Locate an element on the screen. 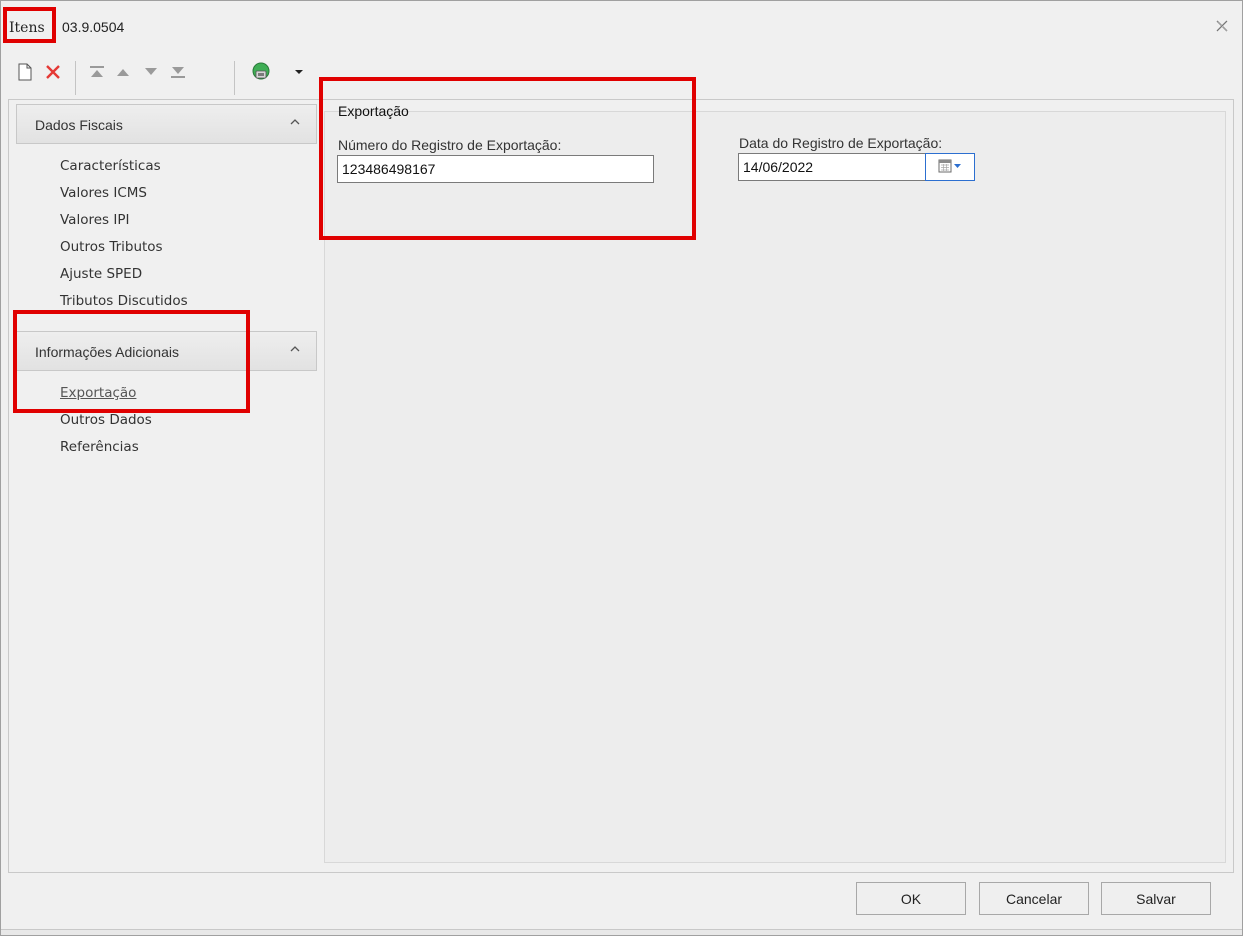 The height and width of the screenshot is (936, 1243). dropdown-arrow-icon is located at coordinates (299, 72).